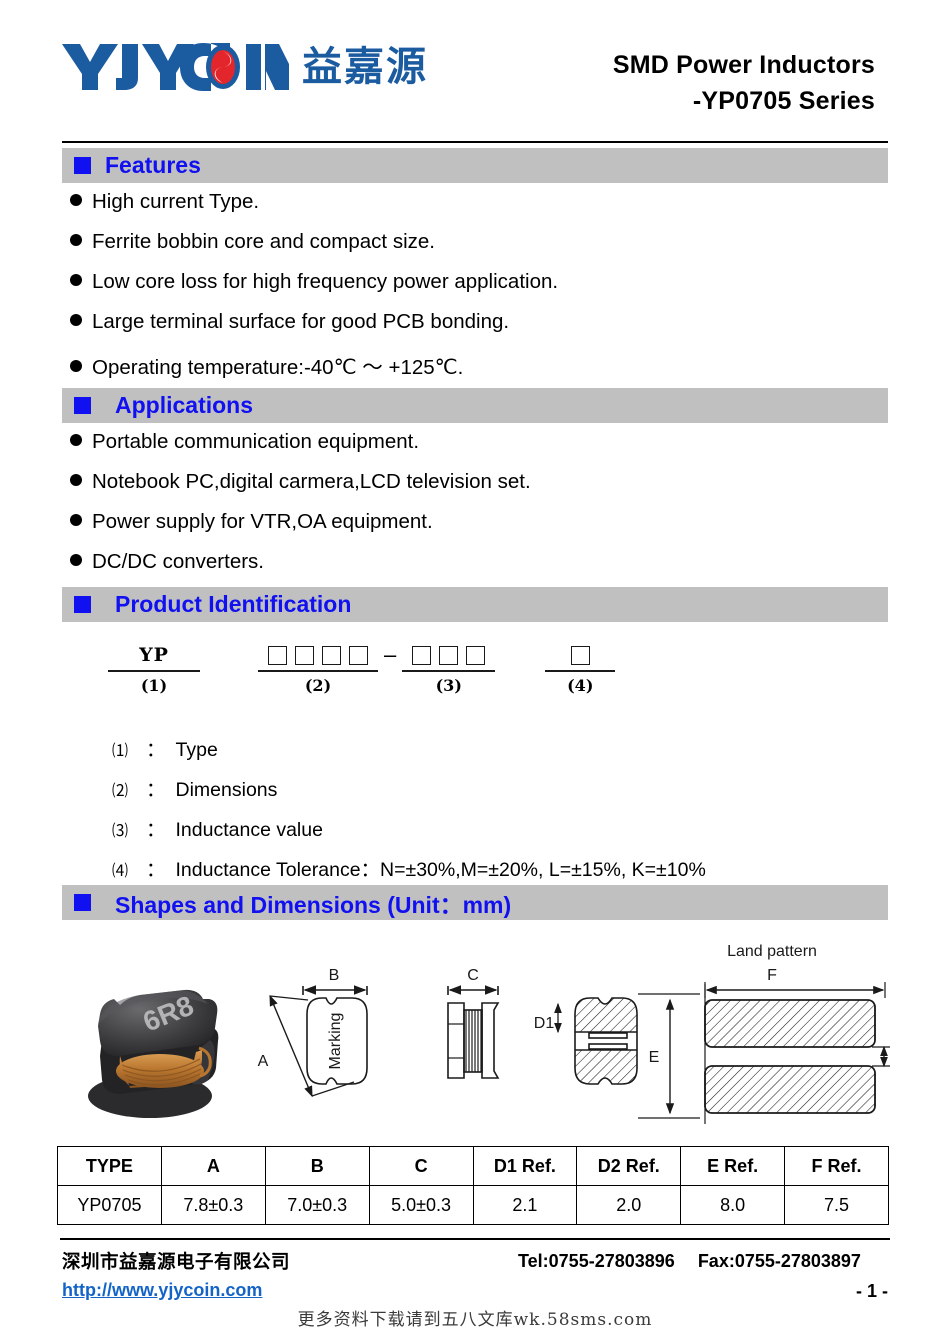 The width and height of the screenshot is (950, 1344). What do you see at coordinates (733, 1166) in the screenshot?
I see `column-header-e: E Ref.` at bounding box center [733, 1166].